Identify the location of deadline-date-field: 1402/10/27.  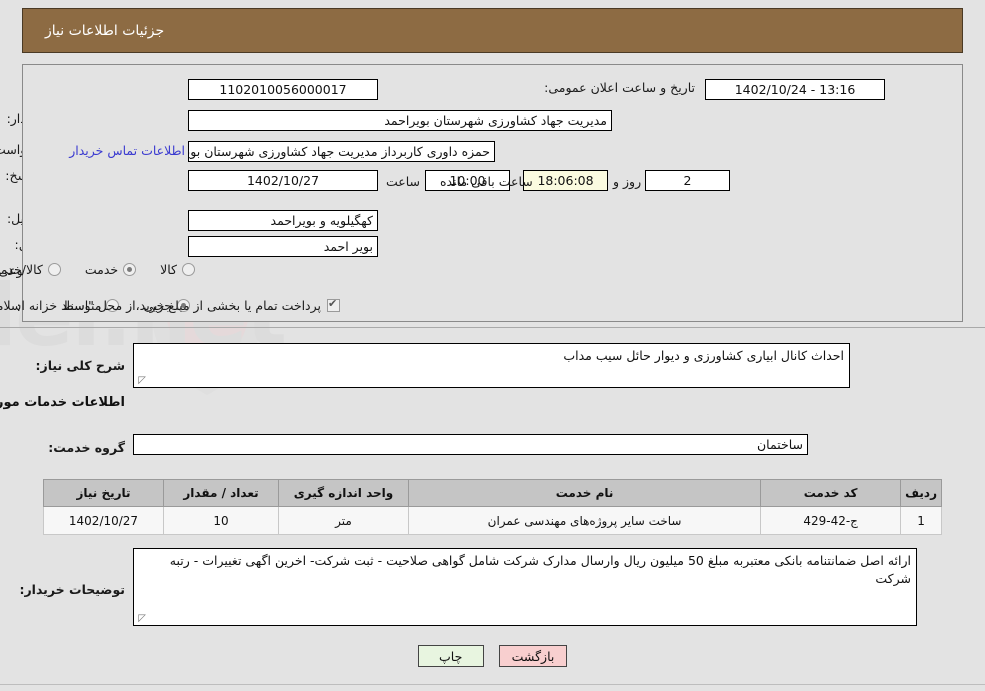
(283, 180).